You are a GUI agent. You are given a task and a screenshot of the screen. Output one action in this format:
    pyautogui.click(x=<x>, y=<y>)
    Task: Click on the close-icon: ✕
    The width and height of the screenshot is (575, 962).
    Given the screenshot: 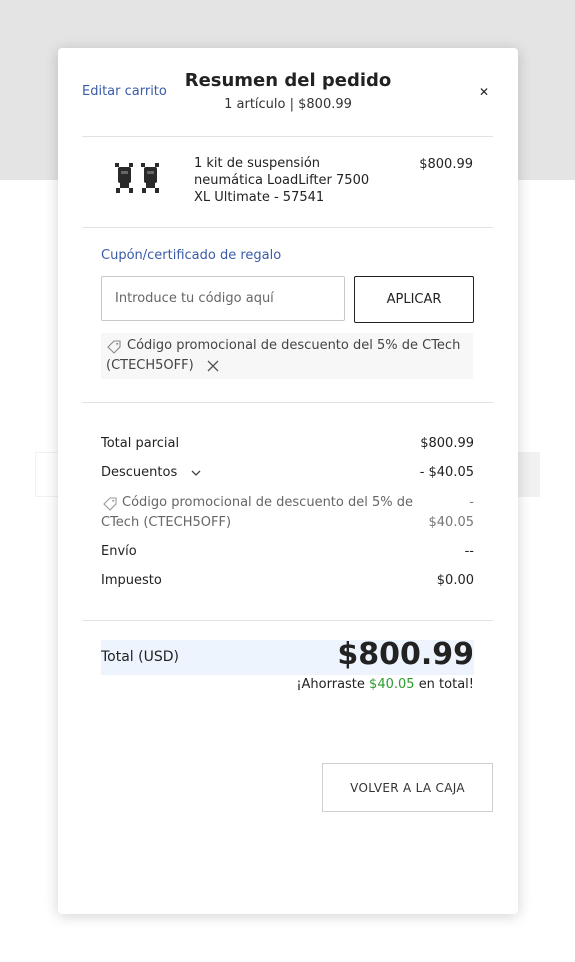 What is the action you would take?
    pyautogui.click(x=484, y=92)
    